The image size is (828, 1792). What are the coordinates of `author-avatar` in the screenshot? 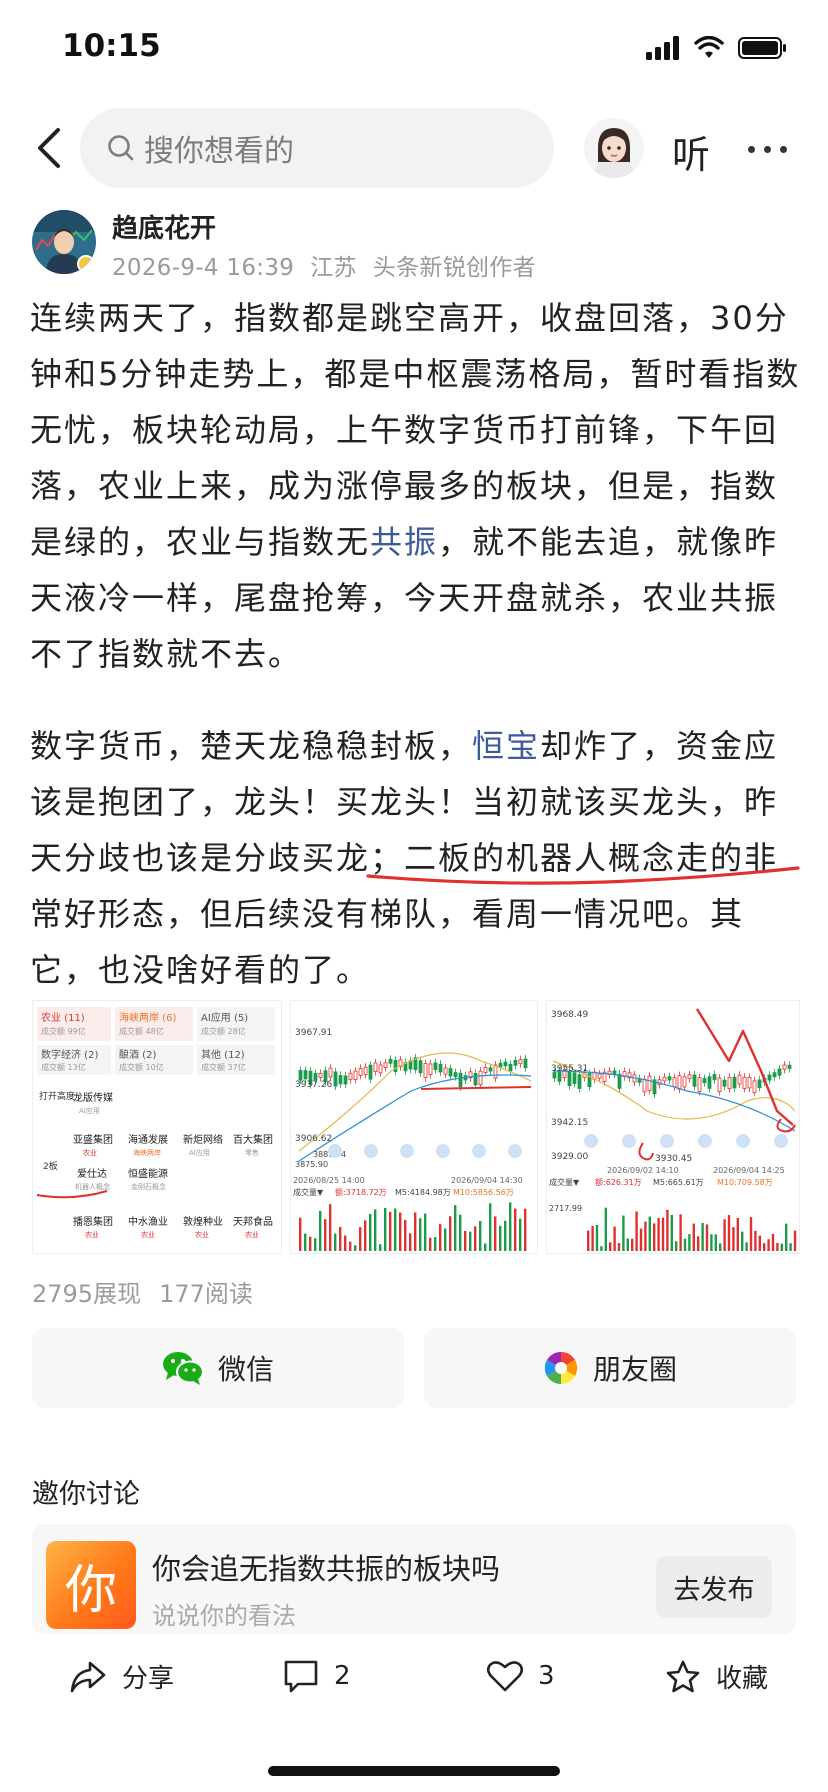 It's located at (64, 242).